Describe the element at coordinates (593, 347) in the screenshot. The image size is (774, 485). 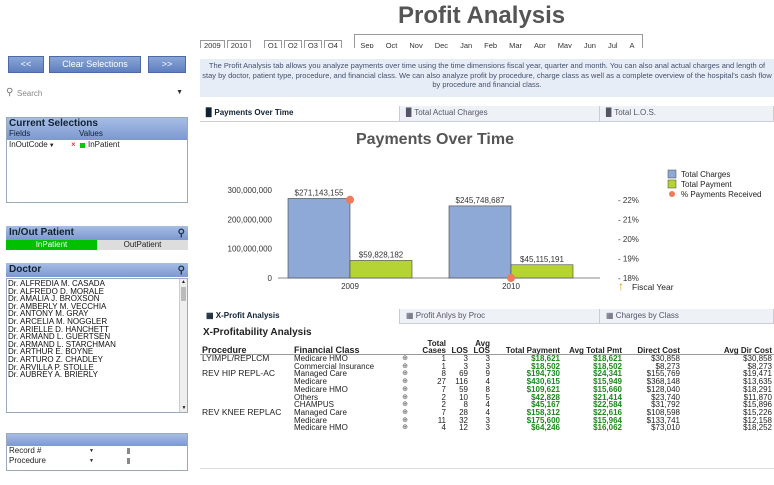
I see `column-header: Avg Total Pmt` at that location.